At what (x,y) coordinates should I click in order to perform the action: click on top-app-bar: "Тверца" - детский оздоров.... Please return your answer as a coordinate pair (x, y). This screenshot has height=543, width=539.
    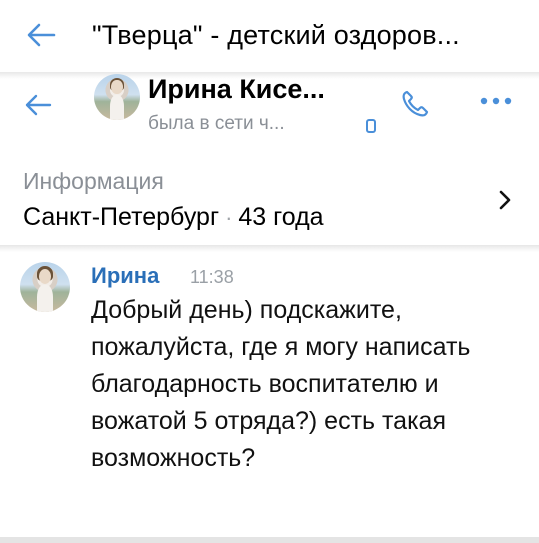
    Looking at the image, I should click on (269, 36).